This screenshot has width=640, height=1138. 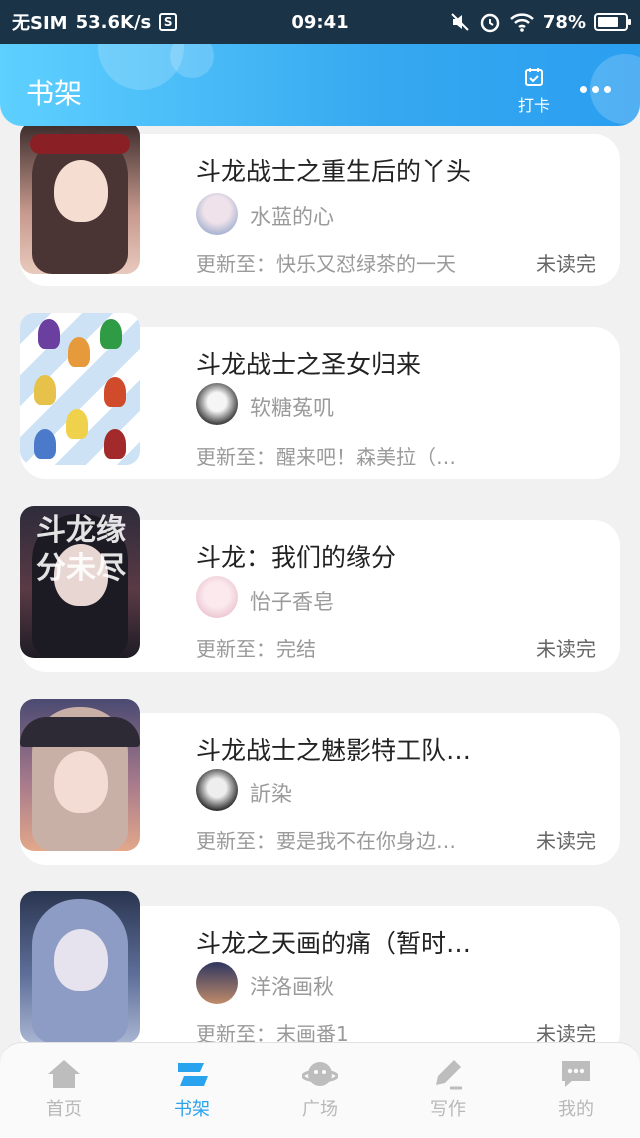 I want to click on tab-write: 写作, so click(x=448, y=1090).